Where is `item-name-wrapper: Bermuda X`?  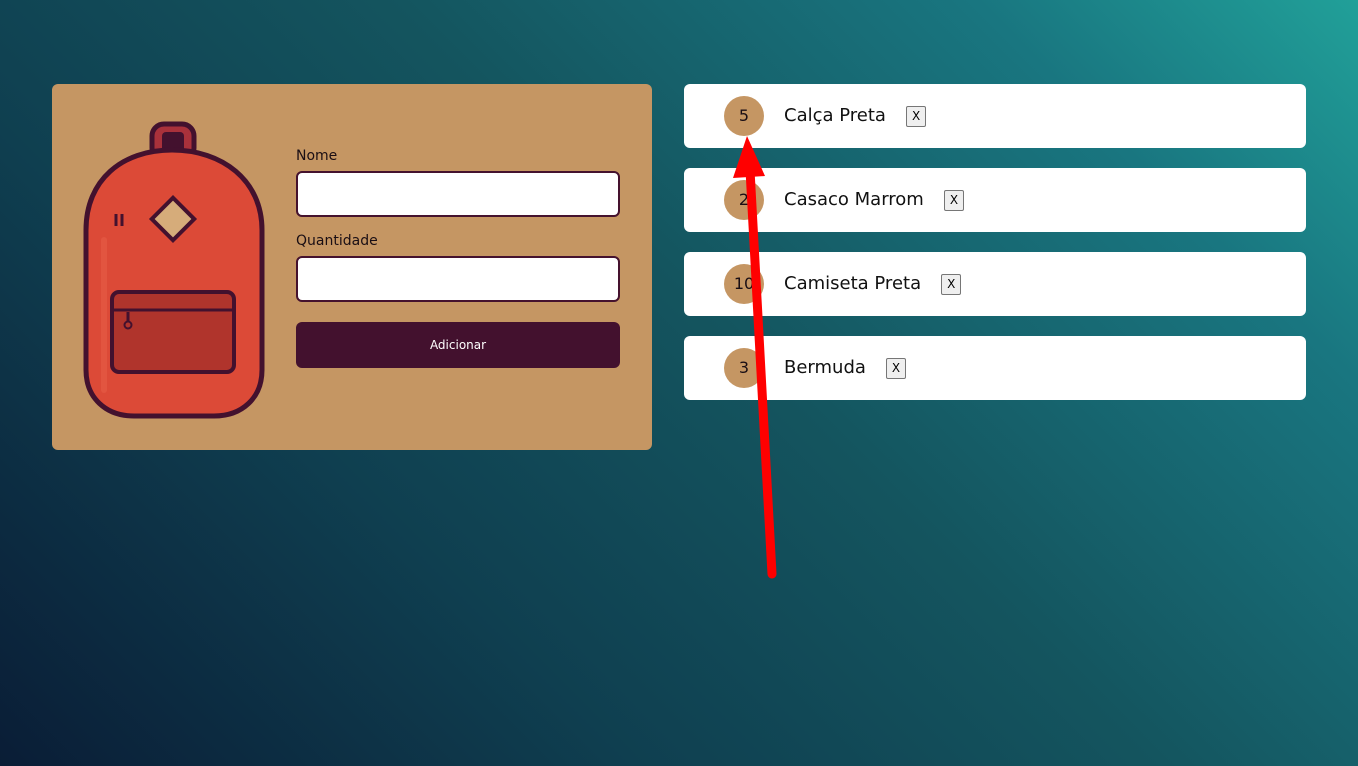
item-name-wrapper: Bermuda X is located at coordinates (845, 368).